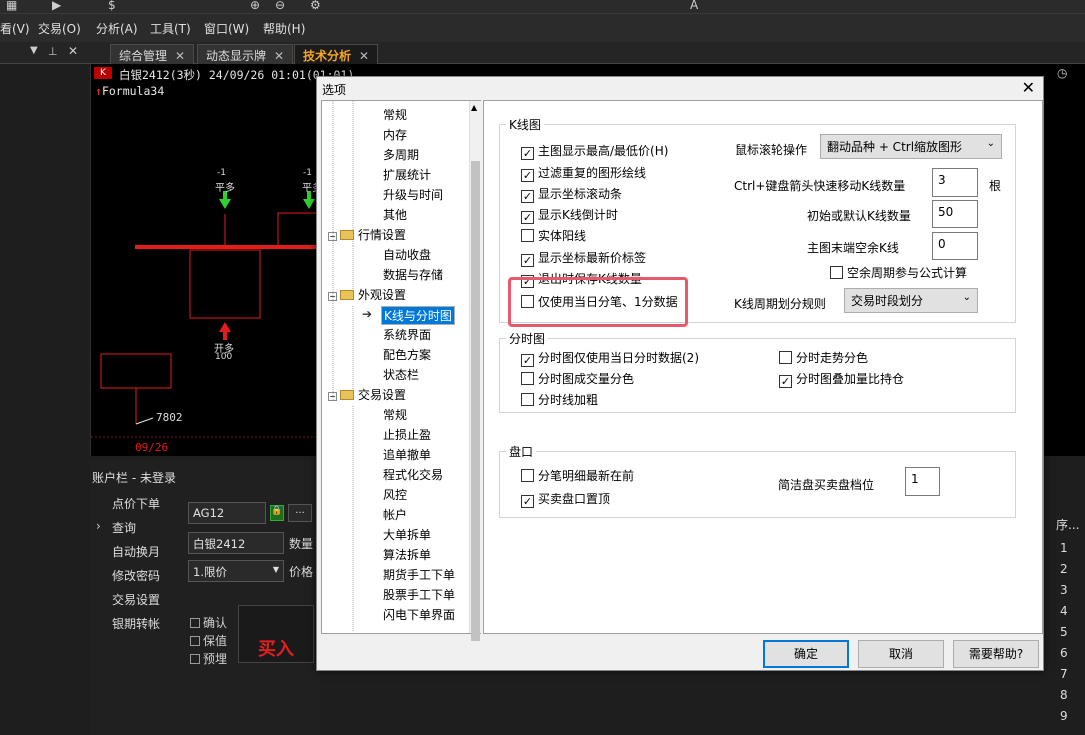 The height and width of the screenshot is (735, 1085). I want to click on tree-node: 配色方案, so click(407, 354).